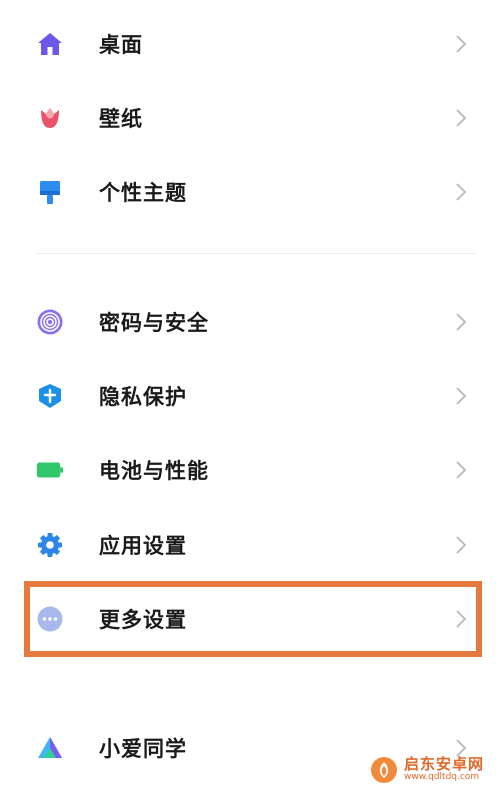 This screenshot has height=793, width=500. Describe the element at coordinates (143, 193) in the screenshot. I see `settings-item-label: 个性主题` at that location.